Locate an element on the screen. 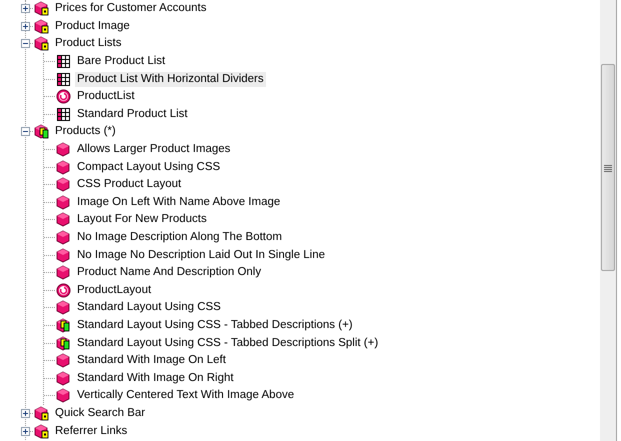 This screenshot has width=621, height=441. tree-item: Product Name And Description Only is located at coordinates (169, 272).